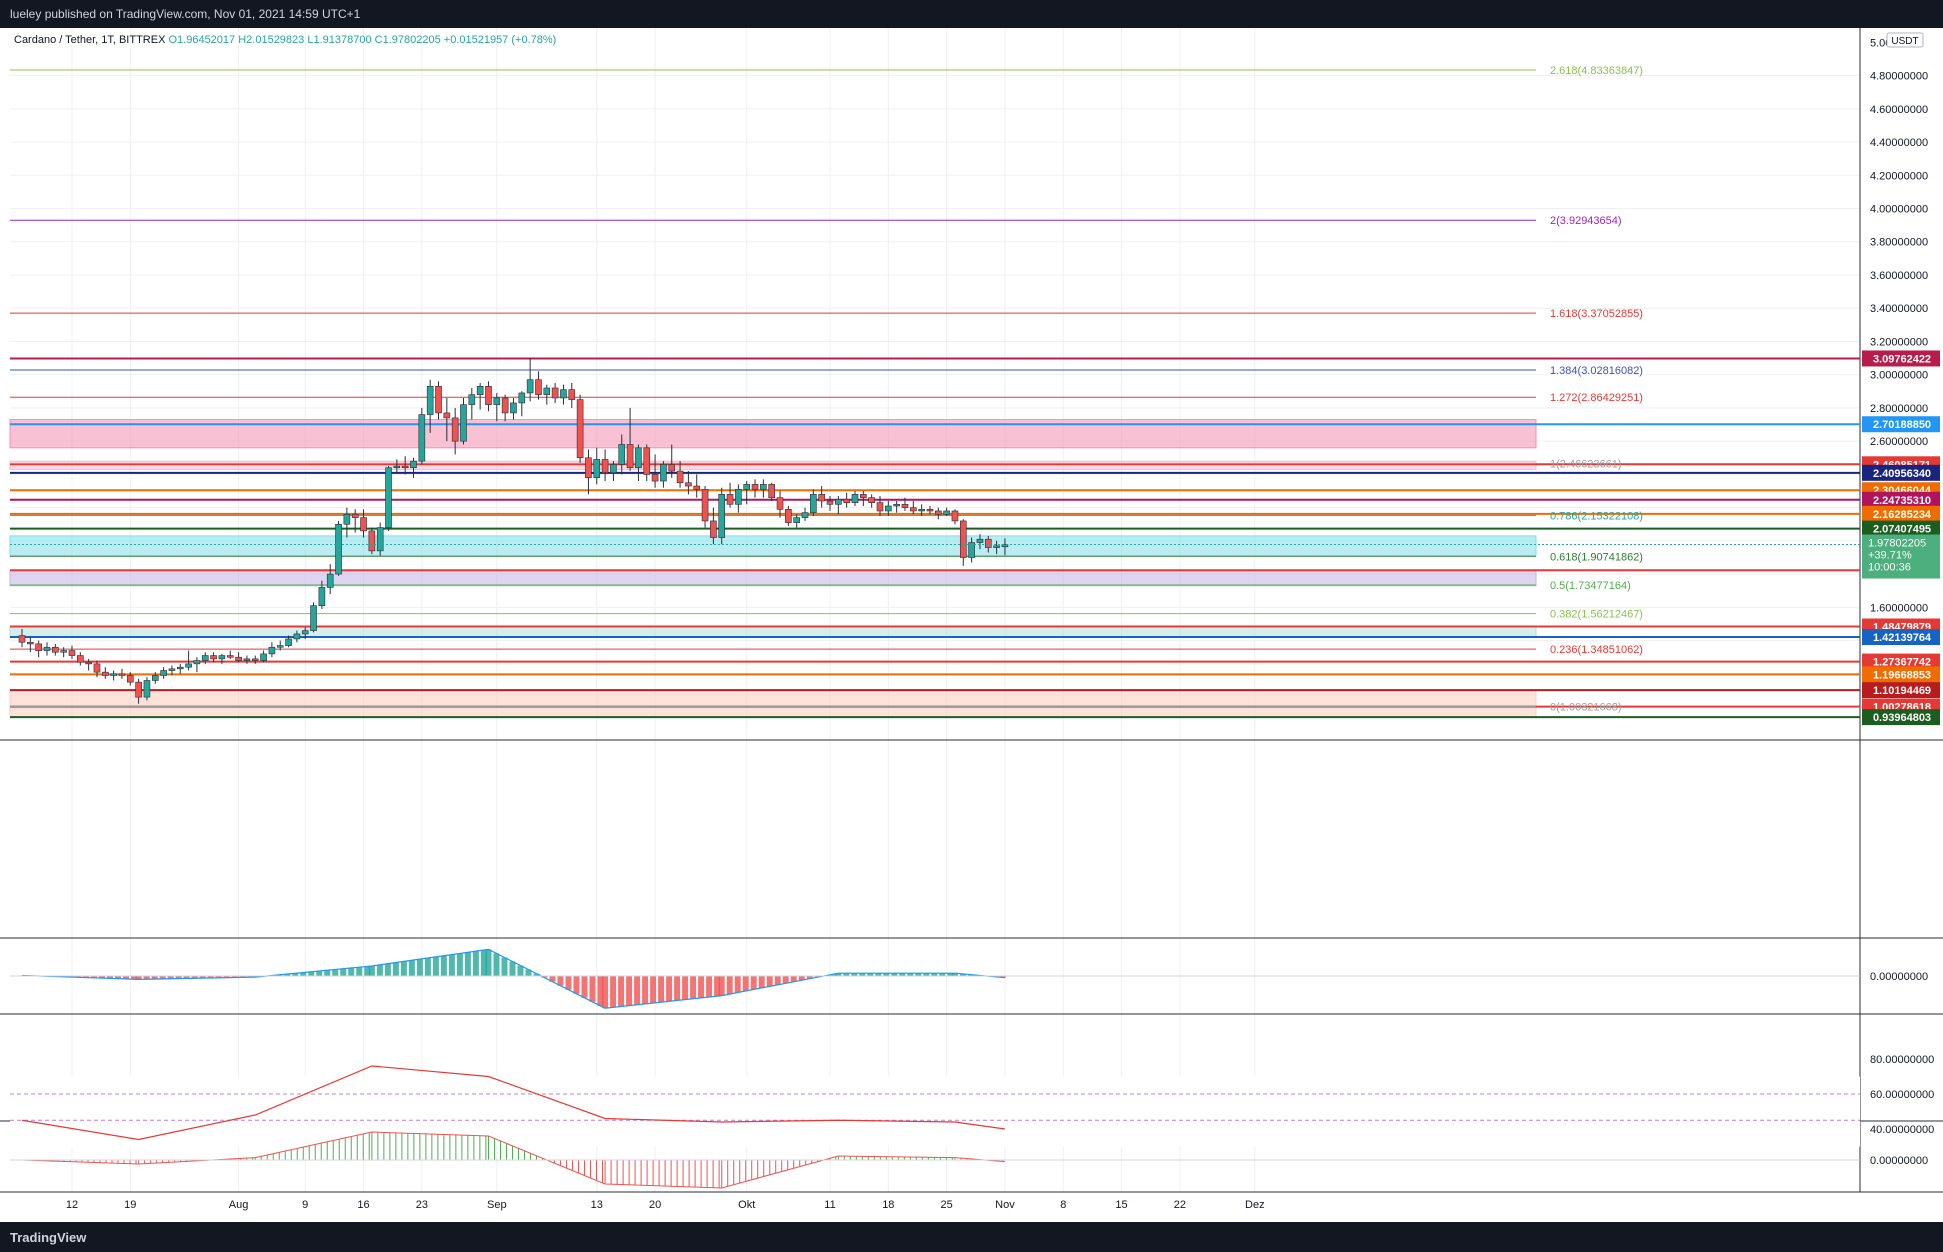  I want to click on time-axis: 12 19 Aug 9 16 23 Sep 13 20 Okt 11 18 25 Nov 8 15 22 Dez, so click(665, 1205).